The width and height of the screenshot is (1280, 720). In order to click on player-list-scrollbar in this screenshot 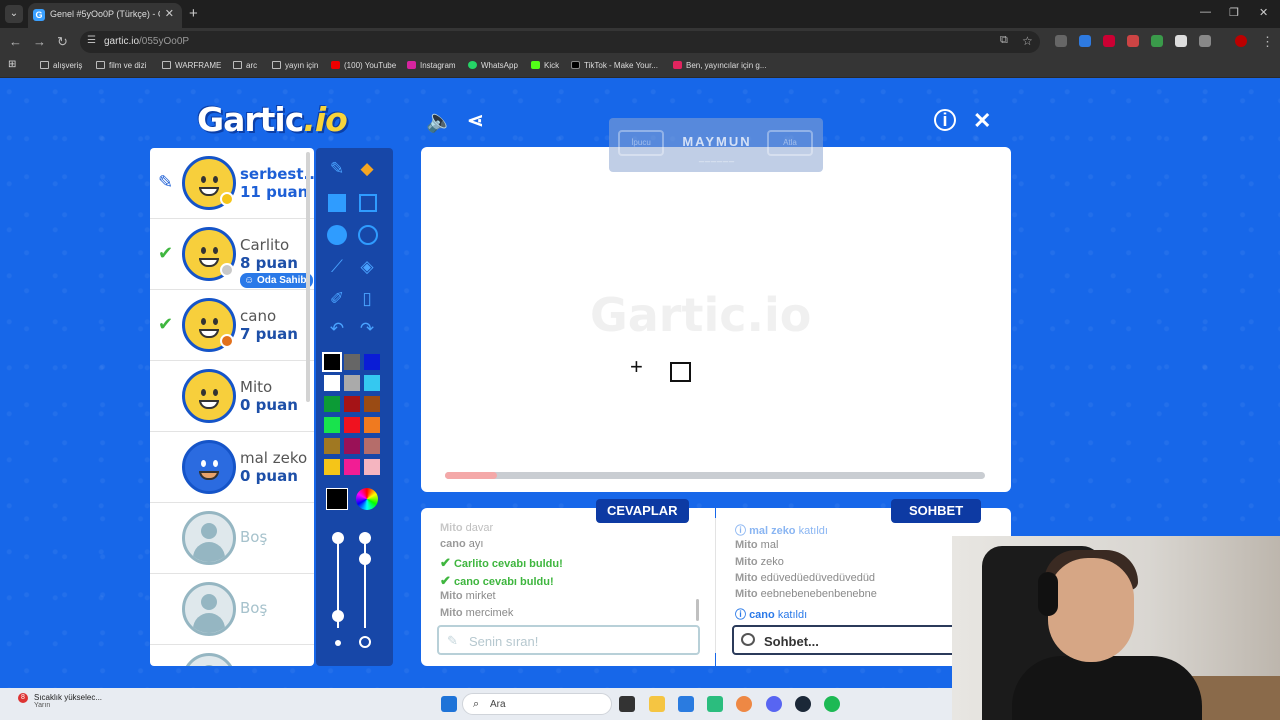, I will do `click(308, 277)`.